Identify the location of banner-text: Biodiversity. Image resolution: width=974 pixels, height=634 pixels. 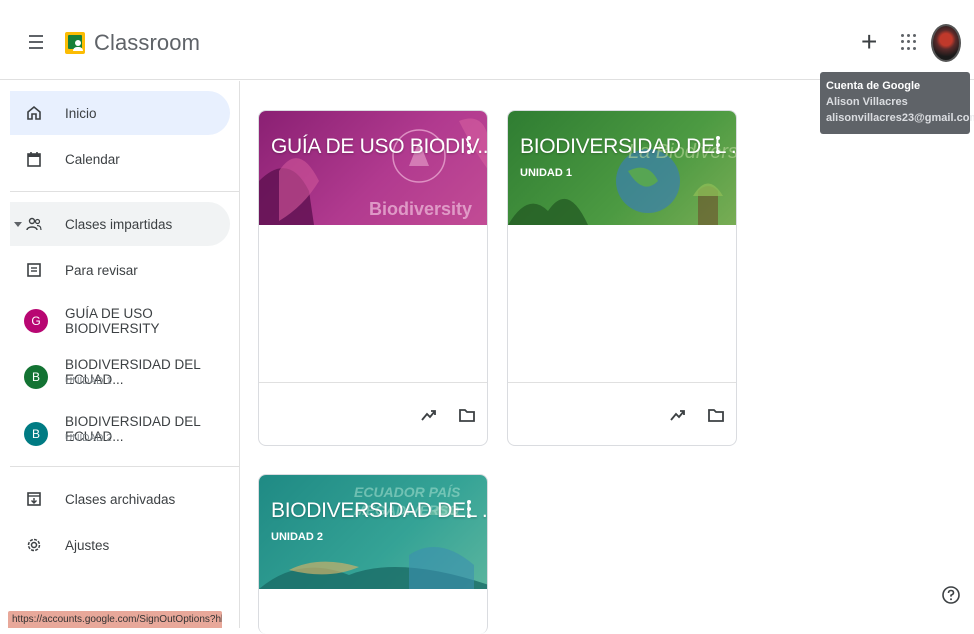
(421, 209).